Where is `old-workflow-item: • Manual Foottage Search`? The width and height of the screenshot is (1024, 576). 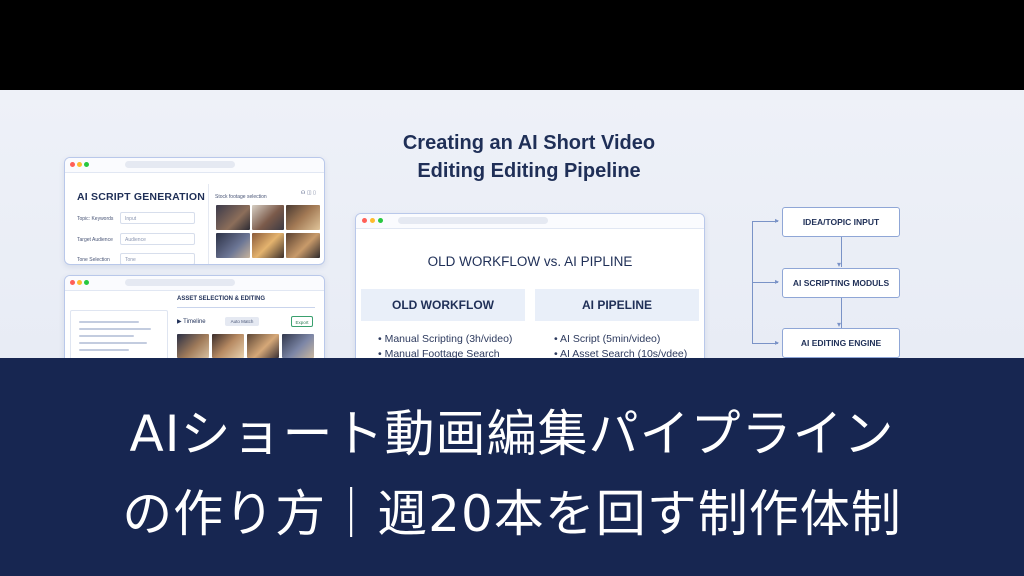
old-workflow-item: • Manual Foottage Search is located at coordinates (439, 353).